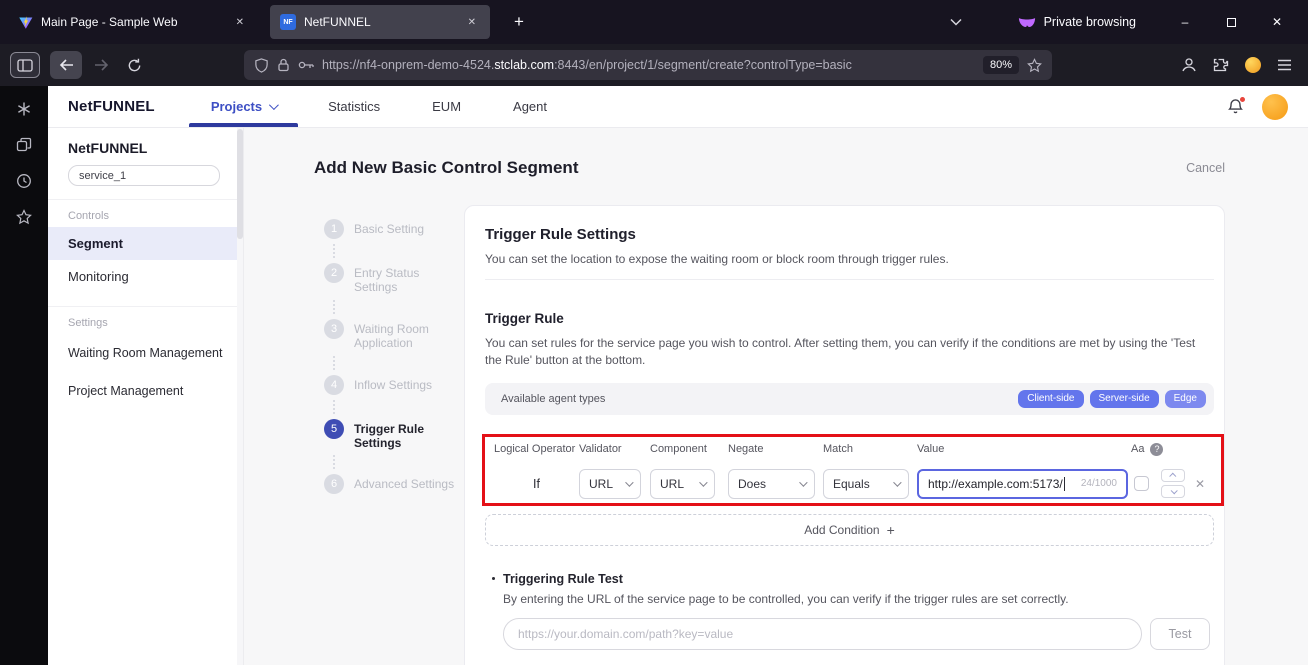 Image resolution: width=1308 pixels, height=665 pixels. Describe the element at coordinates (240, 396) in the screenshot. I see `sidebar-scrollbar` at that location.